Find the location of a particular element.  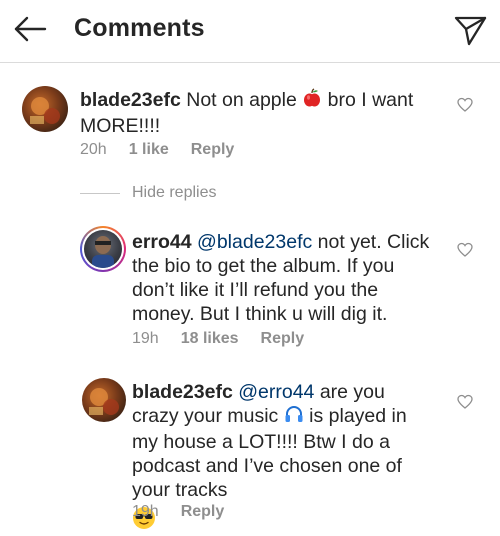

story-ring is located at coordinates (103, 249).